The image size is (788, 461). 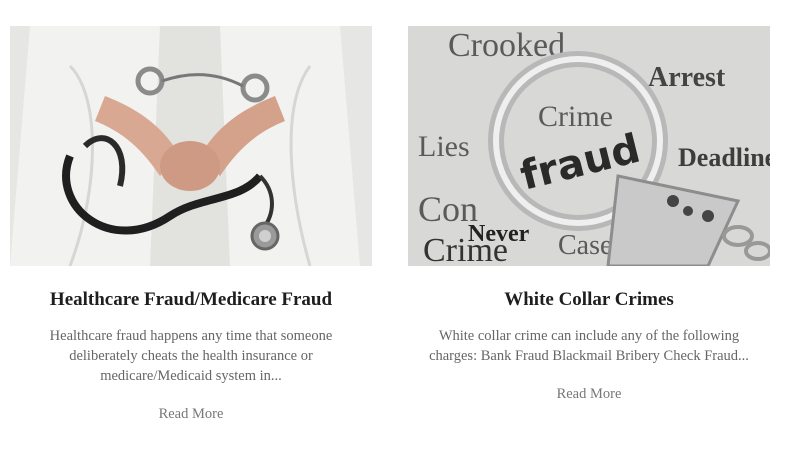 What do you see at coordinates (589, 300) in the screenshot?
I see `article-title: White Collar Crimes` at bounding box center [589, 300].